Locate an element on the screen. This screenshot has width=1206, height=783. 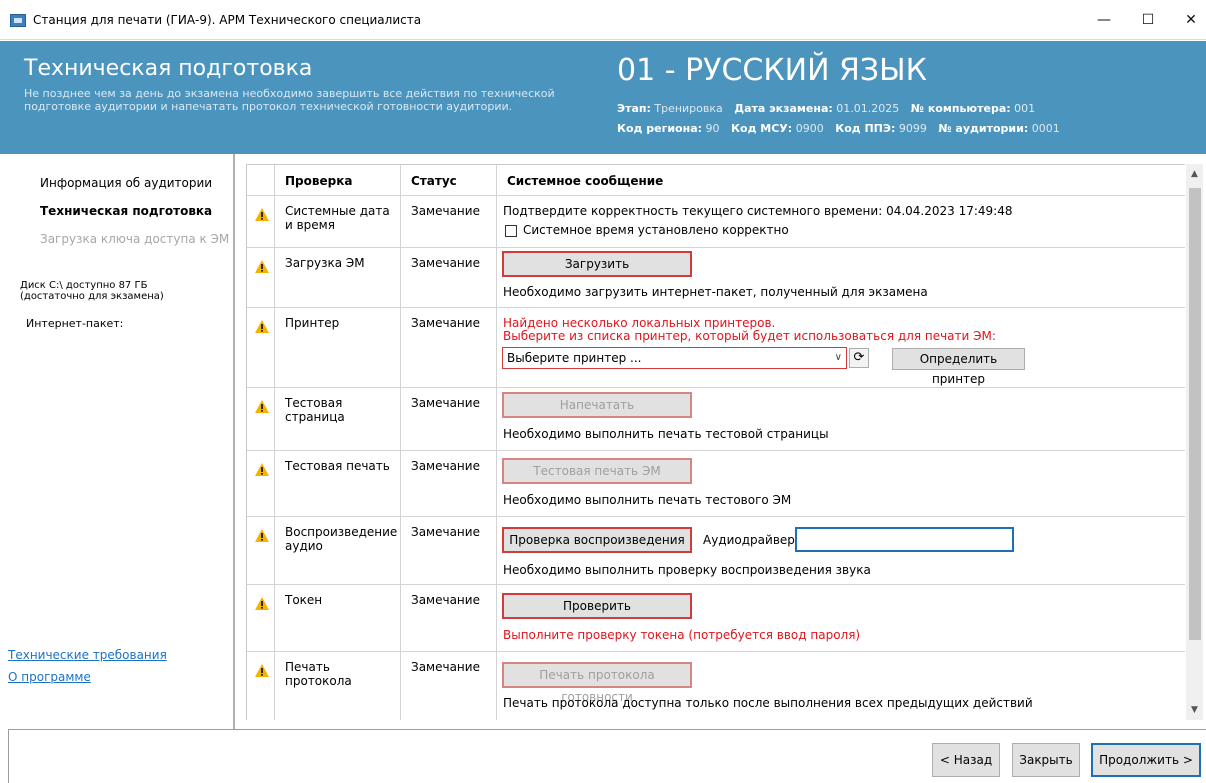
audio-driver-field is located at coordinates (904, 539).